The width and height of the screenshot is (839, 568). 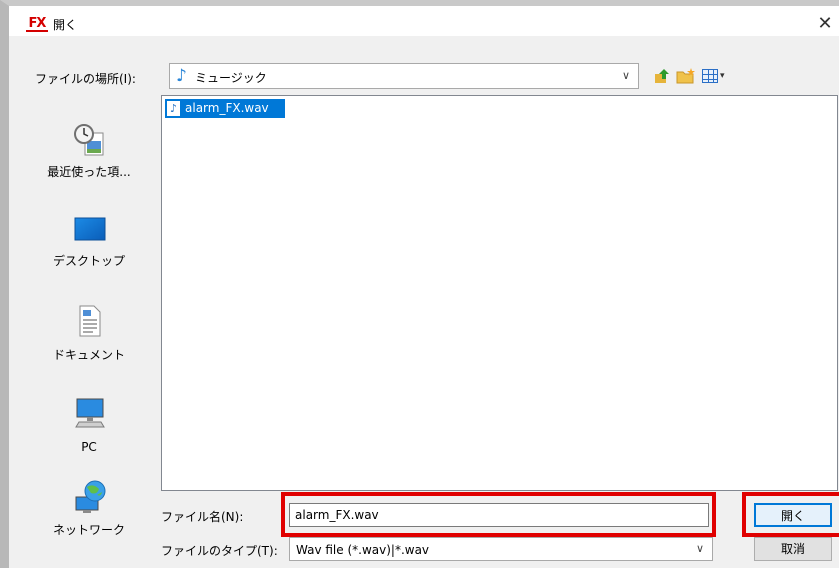 I want to click on list-item: ♪ alarm_FX.wav, so click(x=225, y=108).